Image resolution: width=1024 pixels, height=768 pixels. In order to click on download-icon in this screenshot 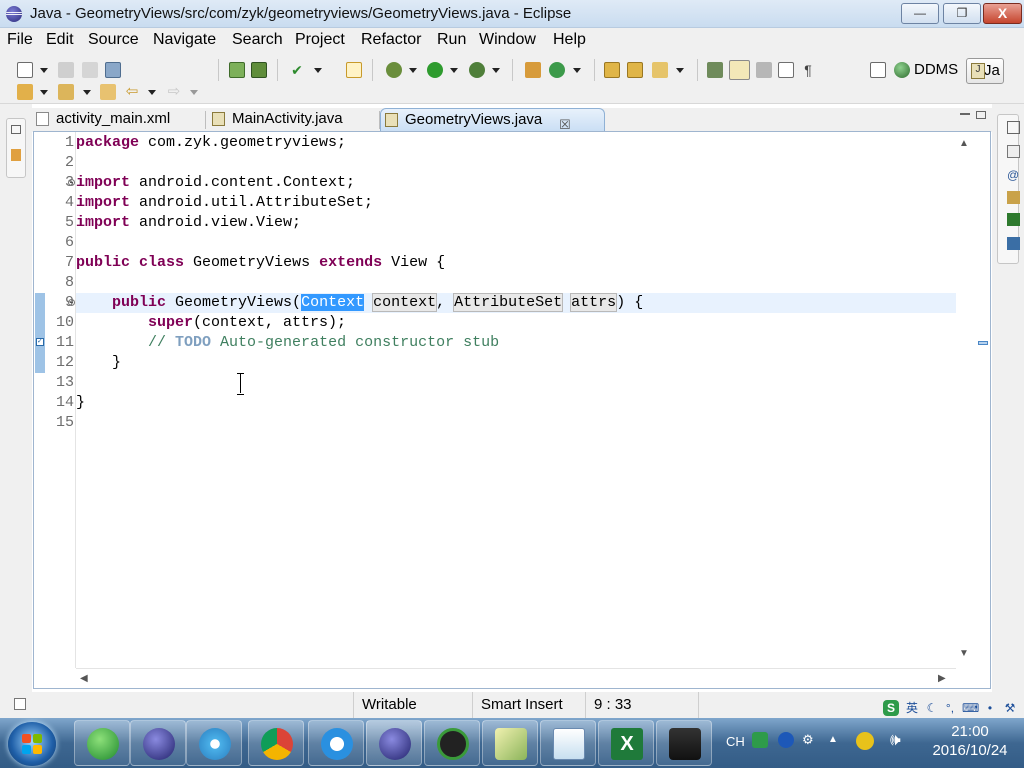, I will do `click(237, 70)`.